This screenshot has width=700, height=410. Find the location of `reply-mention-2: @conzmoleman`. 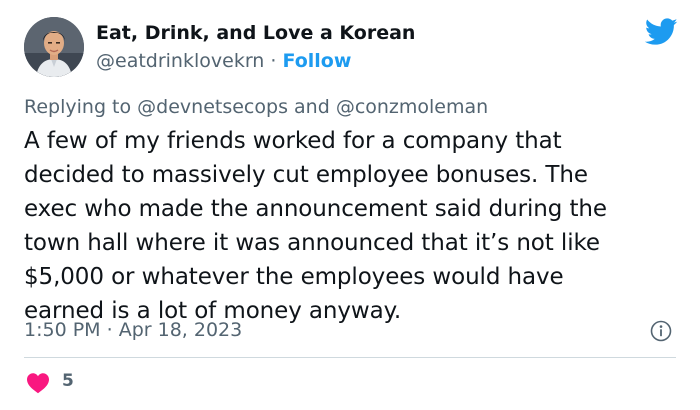

reply-mention-2: @conzmoleman is located at coordinates (412, 107).